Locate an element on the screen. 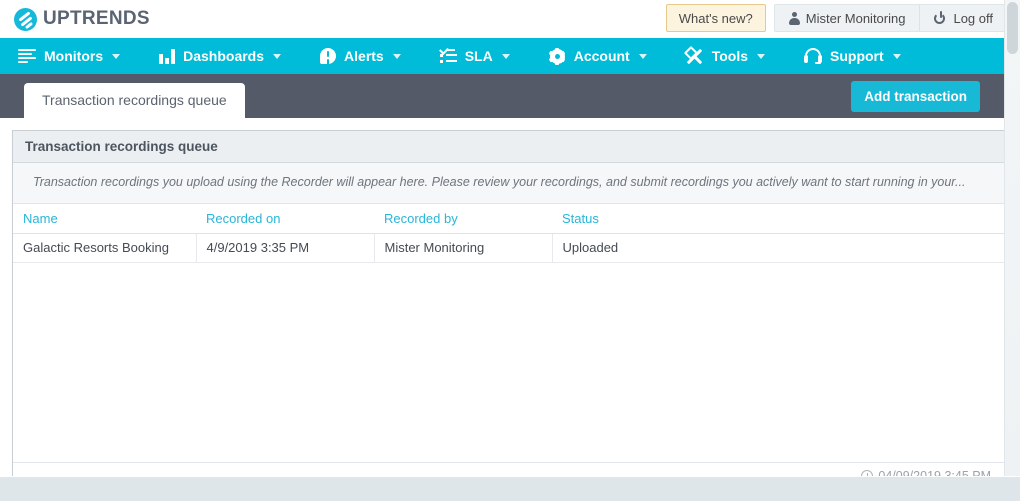 The height and width of the screenshot is (501, 1020). brand-logo: UPTRENDS is located at coordinates (82, 19).